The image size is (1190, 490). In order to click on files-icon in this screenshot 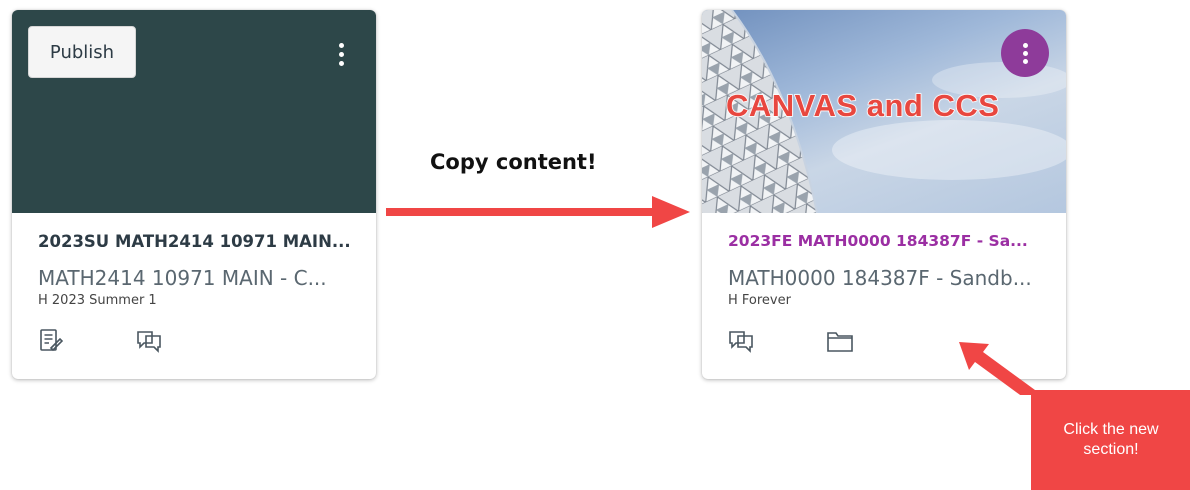, I will do `click(840, 341)`.